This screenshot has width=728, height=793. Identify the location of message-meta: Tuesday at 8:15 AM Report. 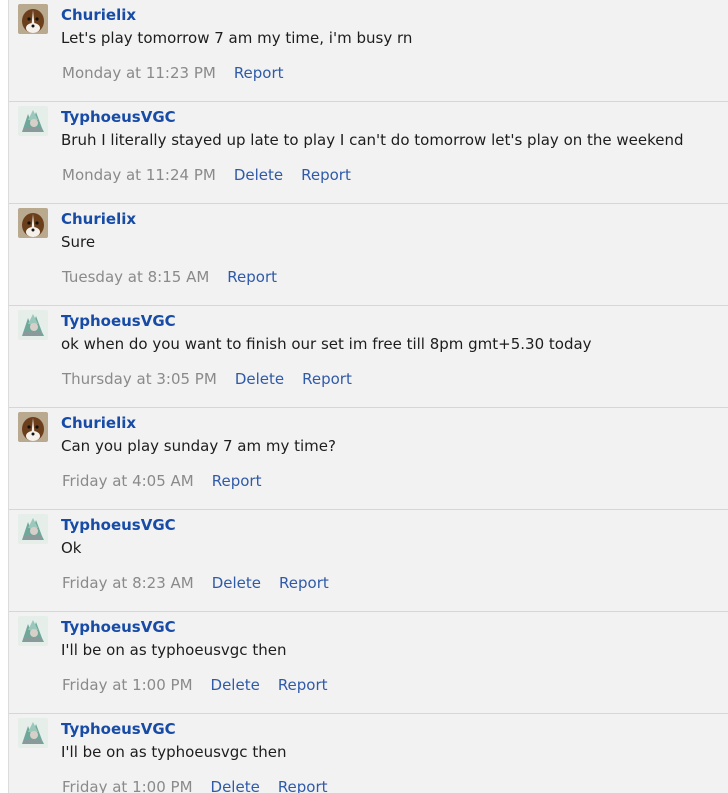
(169, 277).